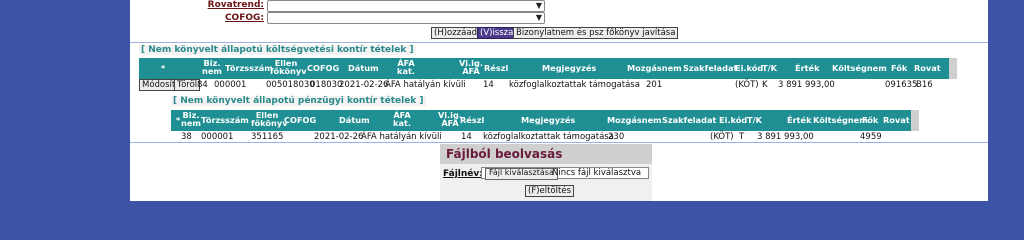 The image size is (1024, 240). Describe the element at coordinates (406, 6) in the screenshot. I see `rovatrend-select: ▼` at that location.